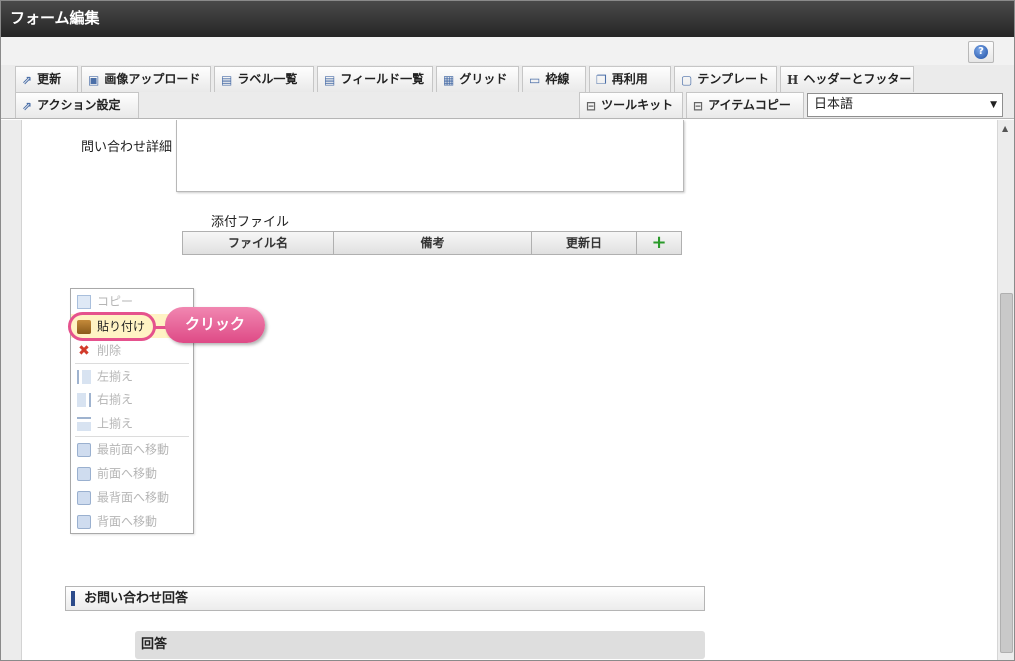 The height and width of the screenshot is (661, 1015). What do you see at coordinates (11, 390) in the screenshot?
I see `left-gutter` at bounding box center [11, 390].